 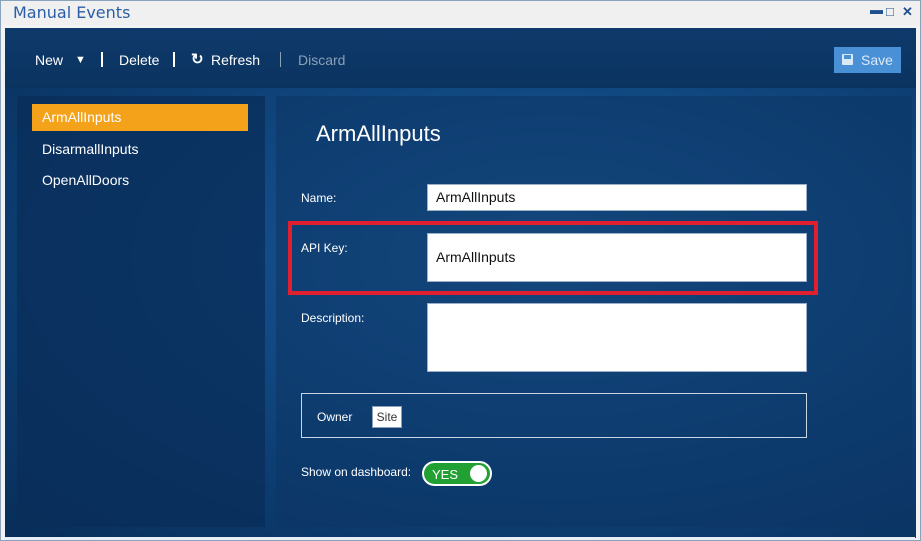 What do you see at coordinates (617, 257) in the screenshot?
I see `api-key-field: ArmAllInputs` at bounding box center [617, 257].